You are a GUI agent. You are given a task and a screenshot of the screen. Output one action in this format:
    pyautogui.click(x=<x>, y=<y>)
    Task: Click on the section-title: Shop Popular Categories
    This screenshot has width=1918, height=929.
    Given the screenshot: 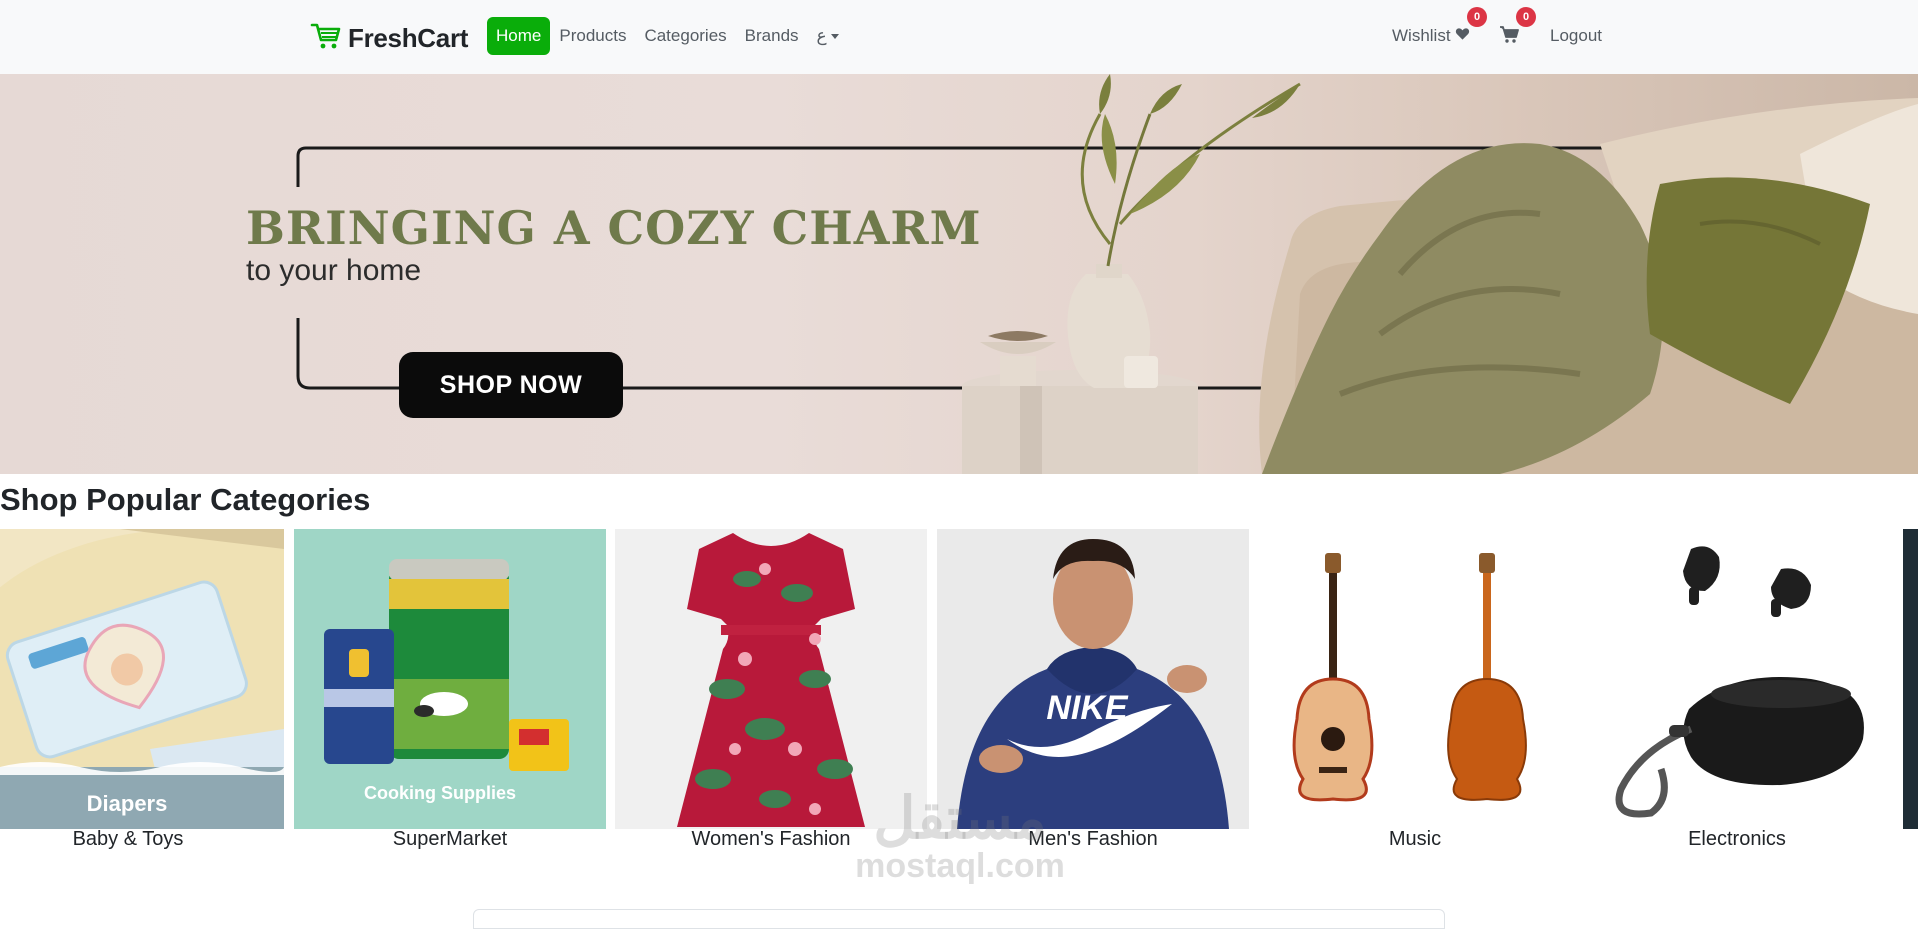 What is the action you would take?
    pyautogui.click(x=185, y=499)
    